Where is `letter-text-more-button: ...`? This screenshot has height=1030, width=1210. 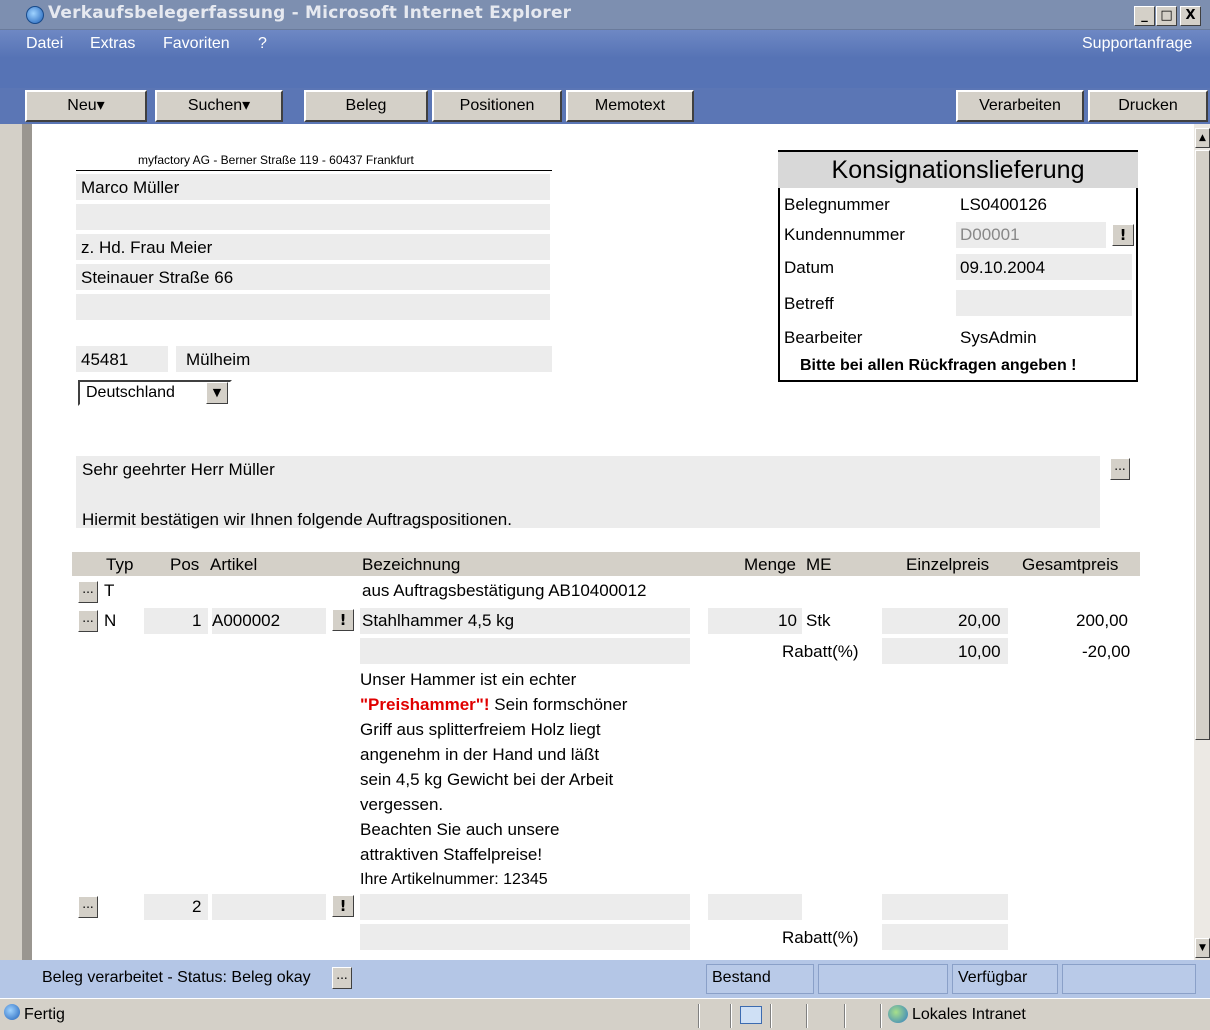 letter-text-more-button: ... is located at coordinates (1120, 469).